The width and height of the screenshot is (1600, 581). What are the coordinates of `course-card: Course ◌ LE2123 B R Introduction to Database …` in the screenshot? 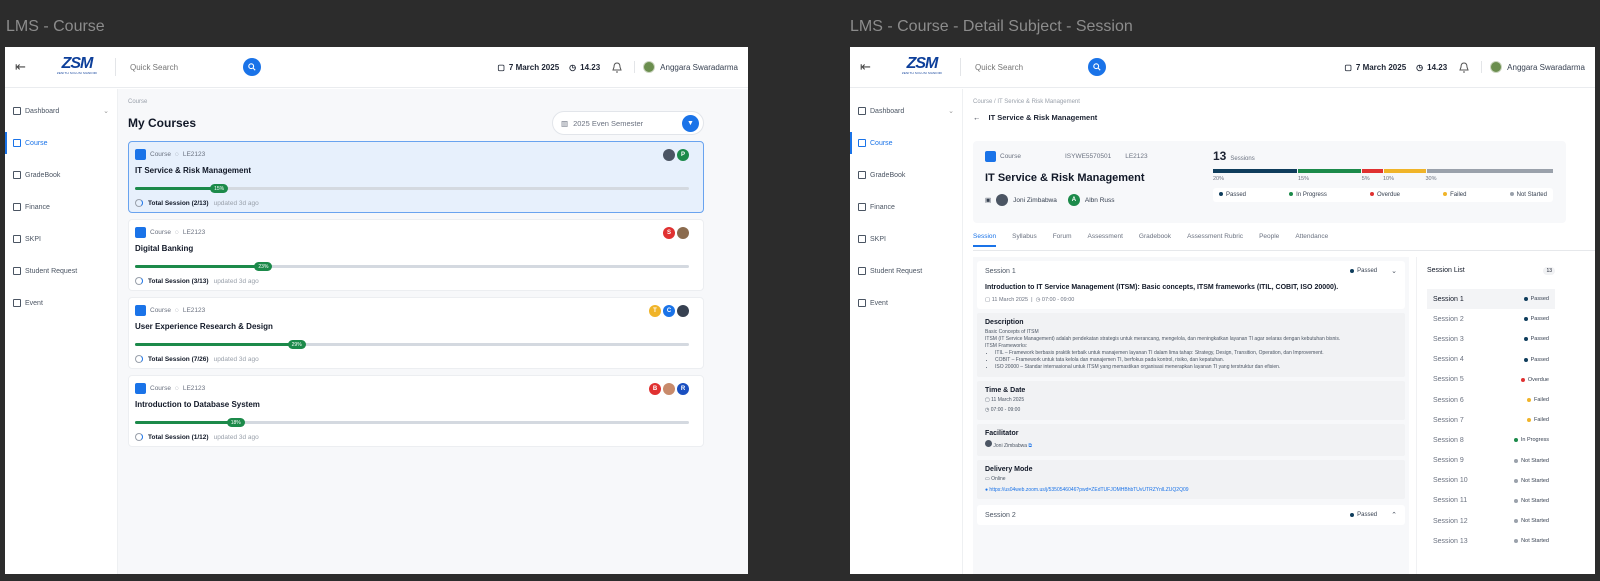 It's located at (416, 411).